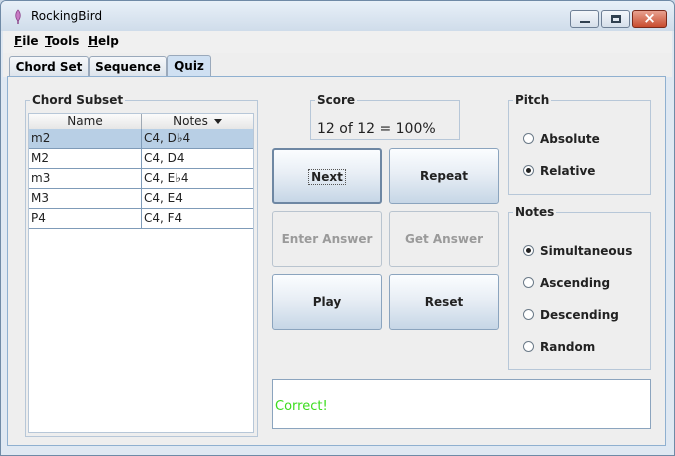 Image resolution: width=675 pixels, height=456 pixels. Describe the element at coordinates (163, 218) in the screenshot. I see `cell-notes: C4, F4` at that location.